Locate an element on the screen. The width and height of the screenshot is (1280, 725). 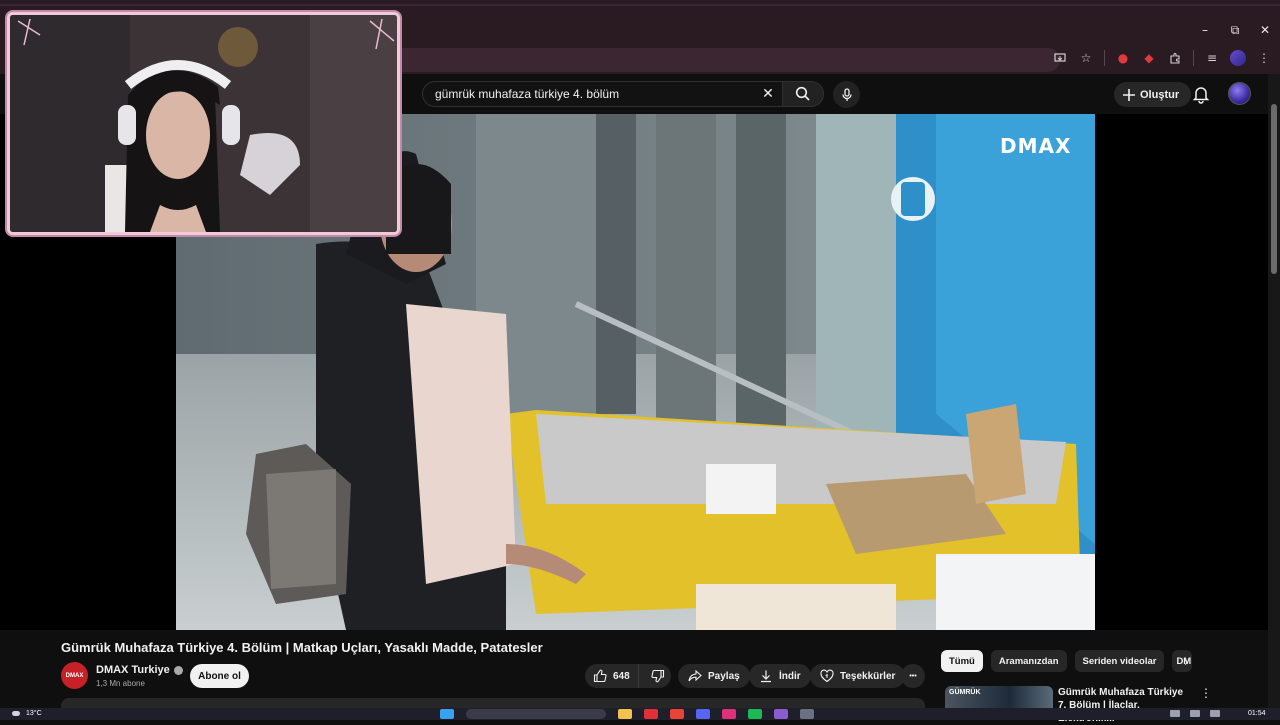
download-button: İndir is located at coordinates (780, 676).